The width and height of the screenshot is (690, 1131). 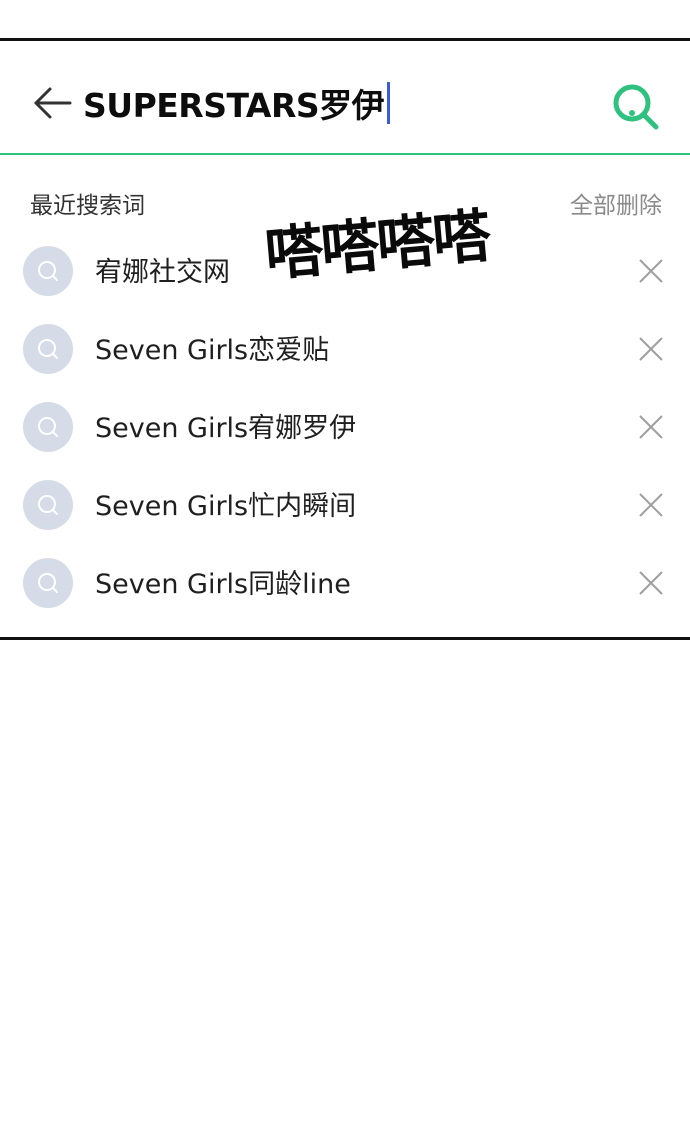 I want to click on history-item: Seven Girls恋爱贴, so click(x=345, y=349).